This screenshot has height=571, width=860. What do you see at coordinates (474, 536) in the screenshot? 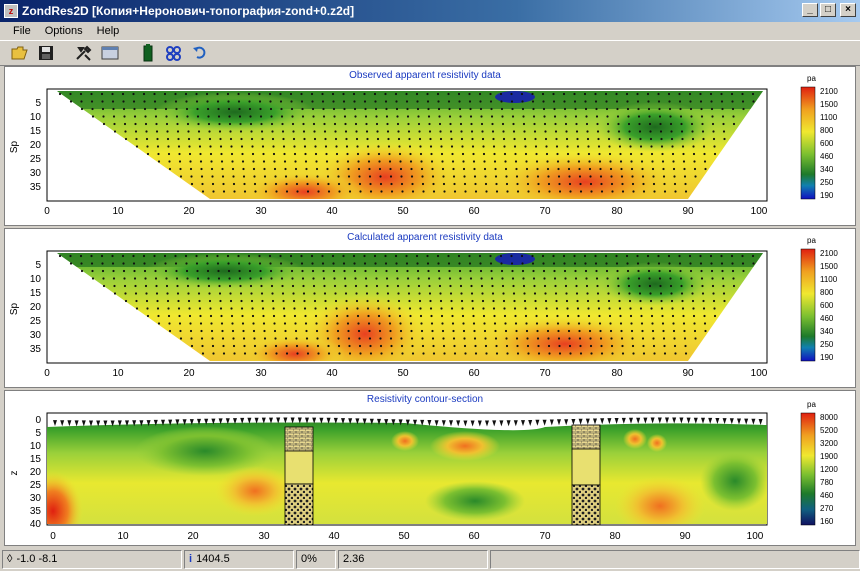
I see `x-tick: 60` at bounding box center [474, 536].